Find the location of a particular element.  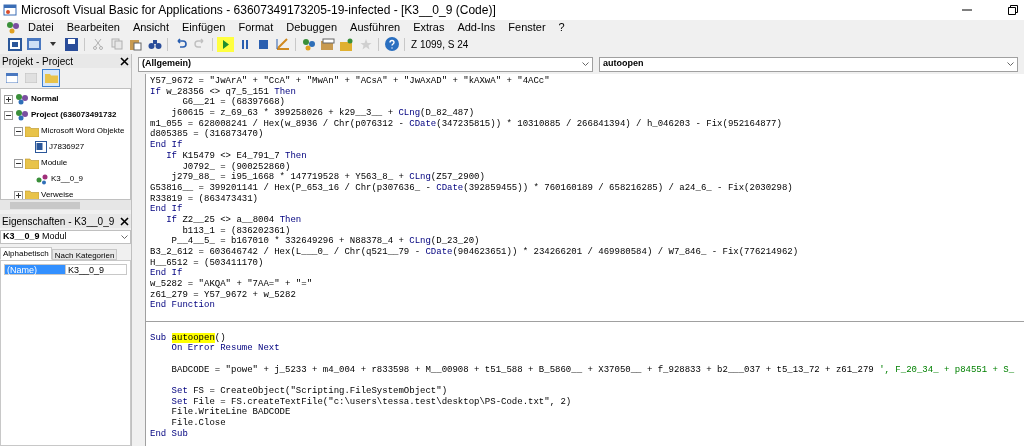

word-icon is located at coordinates (14, 44).